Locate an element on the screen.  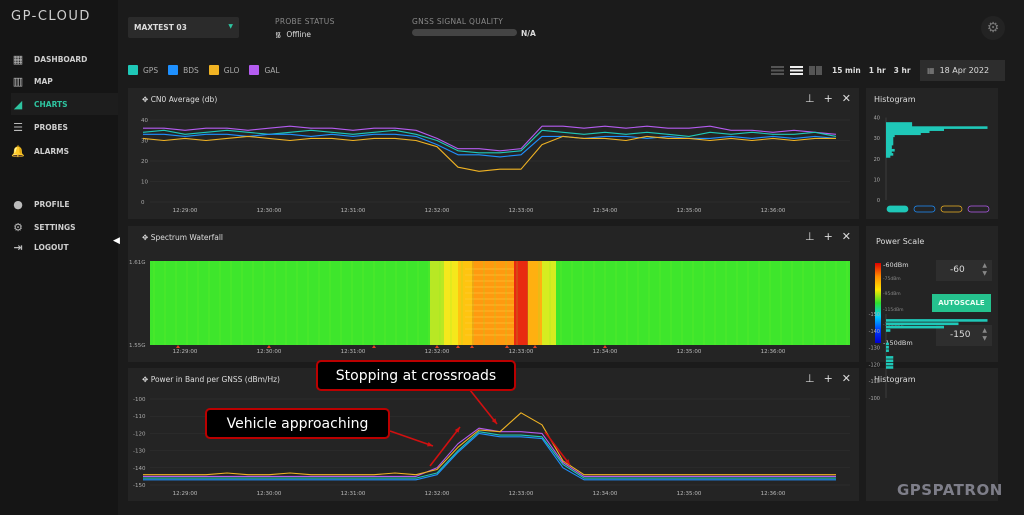
power-scale-title: Power Scale is located at coordinates (900, 241).